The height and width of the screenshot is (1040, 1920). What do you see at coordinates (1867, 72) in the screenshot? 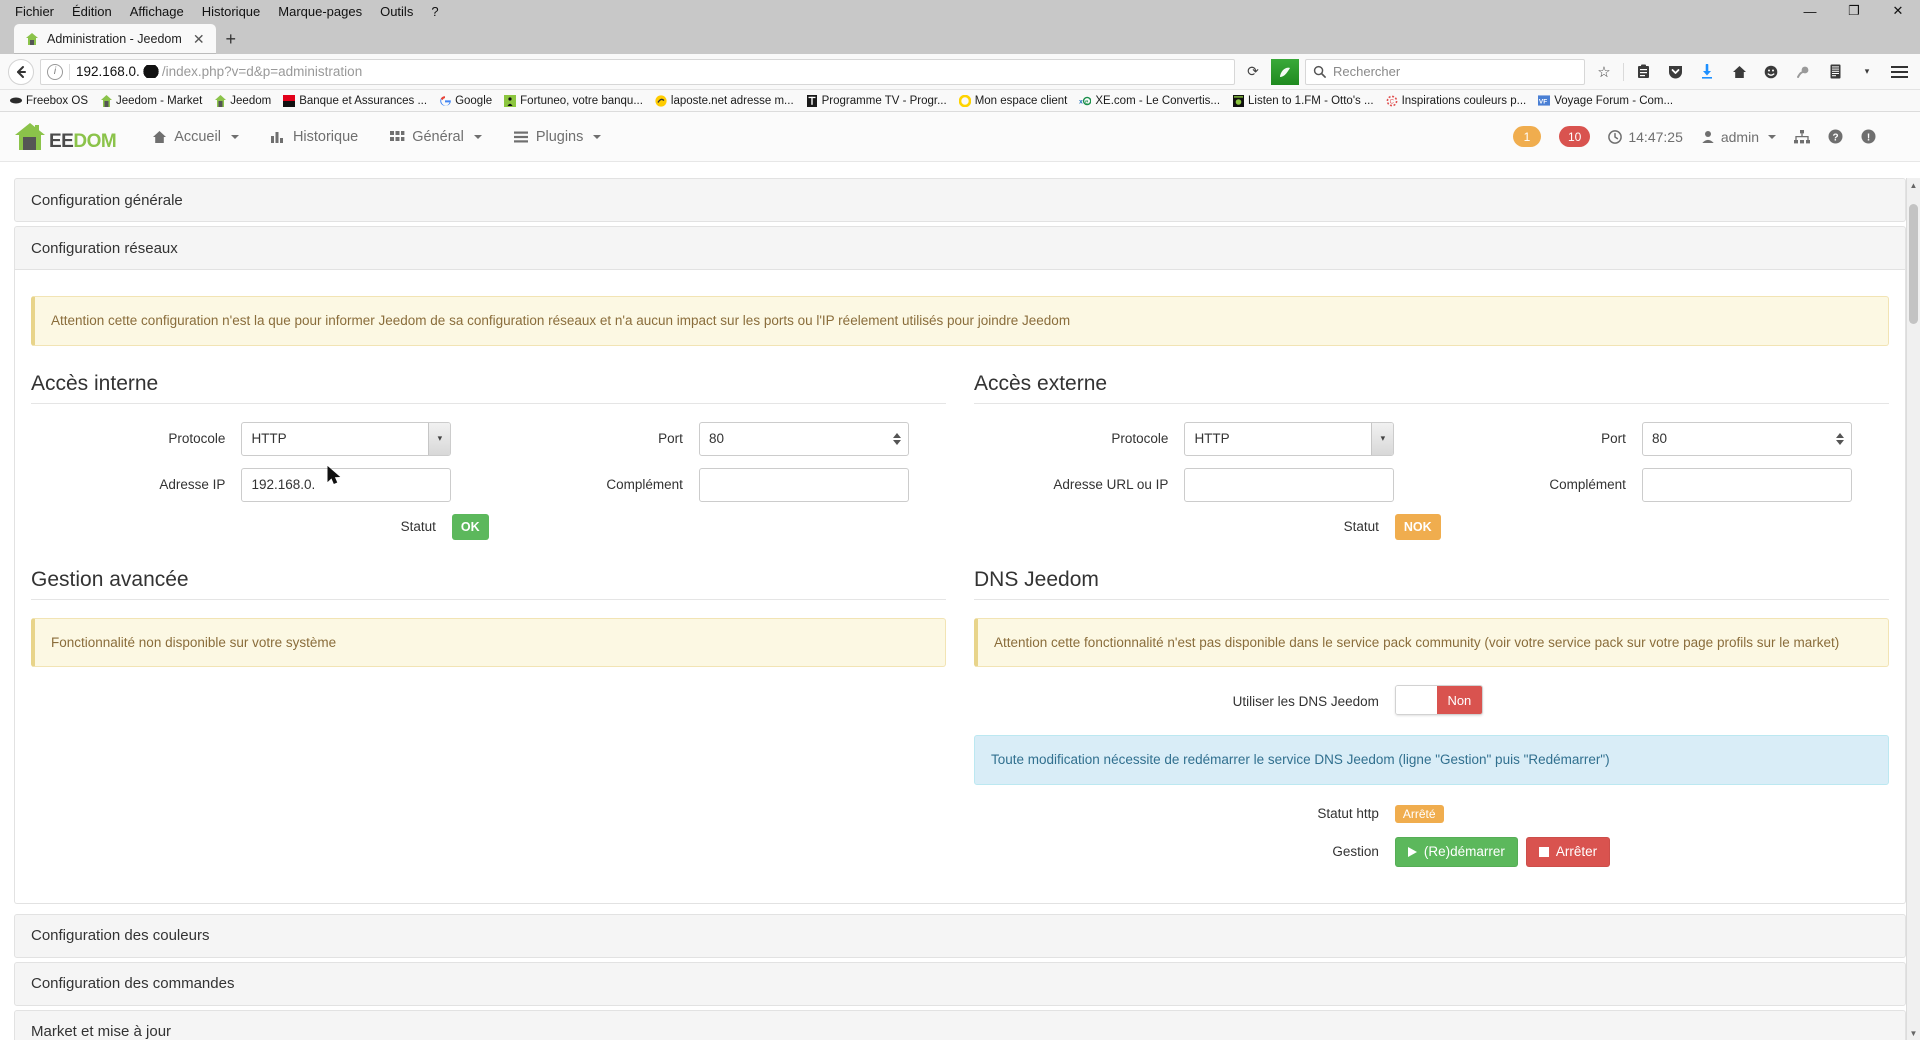
I see `overflow-chevron-icon: ▾` at bounding box center [1867, 72].